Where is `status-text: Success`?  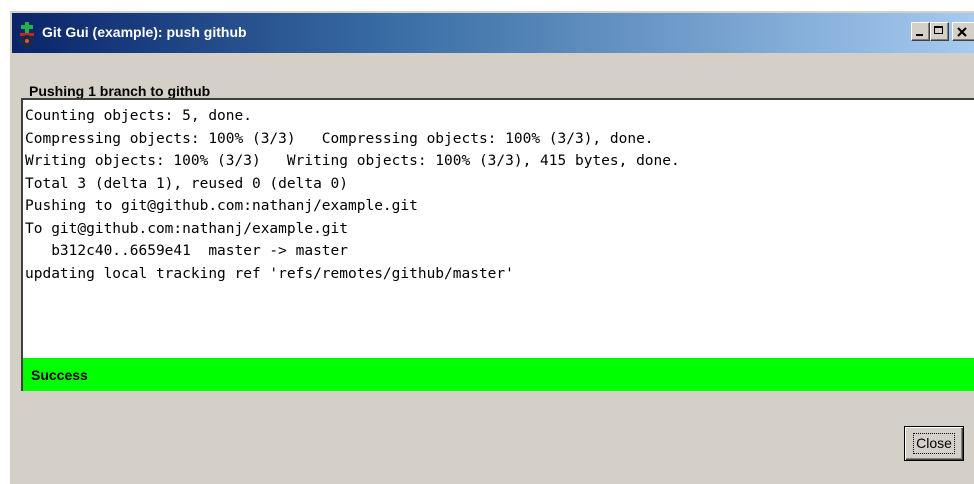
status-text: Success is located at coordinates (59, 375).